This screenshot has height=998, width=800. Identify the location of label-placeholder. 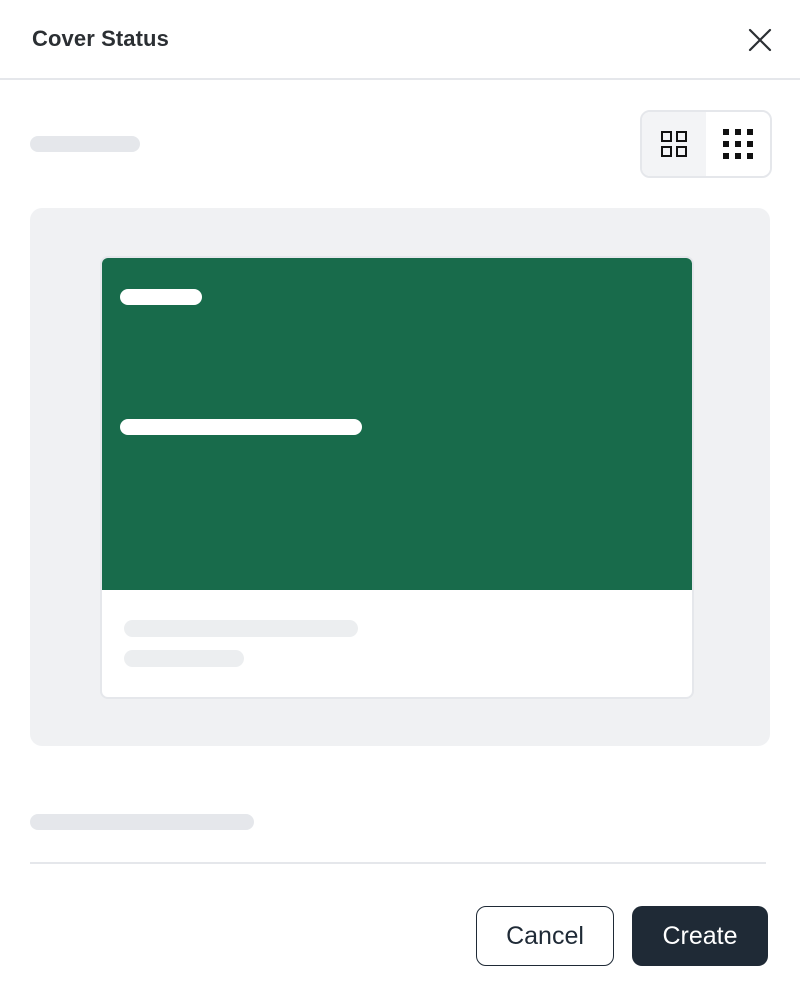
(85, 144).